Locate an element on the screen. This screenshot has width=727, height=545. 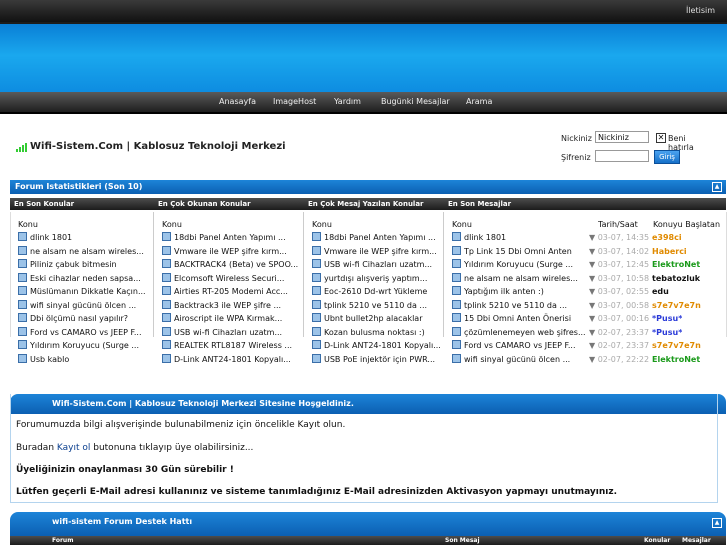
list-item: Ubnt bullet2hp alacaklar is located at coordinates (367, 319).